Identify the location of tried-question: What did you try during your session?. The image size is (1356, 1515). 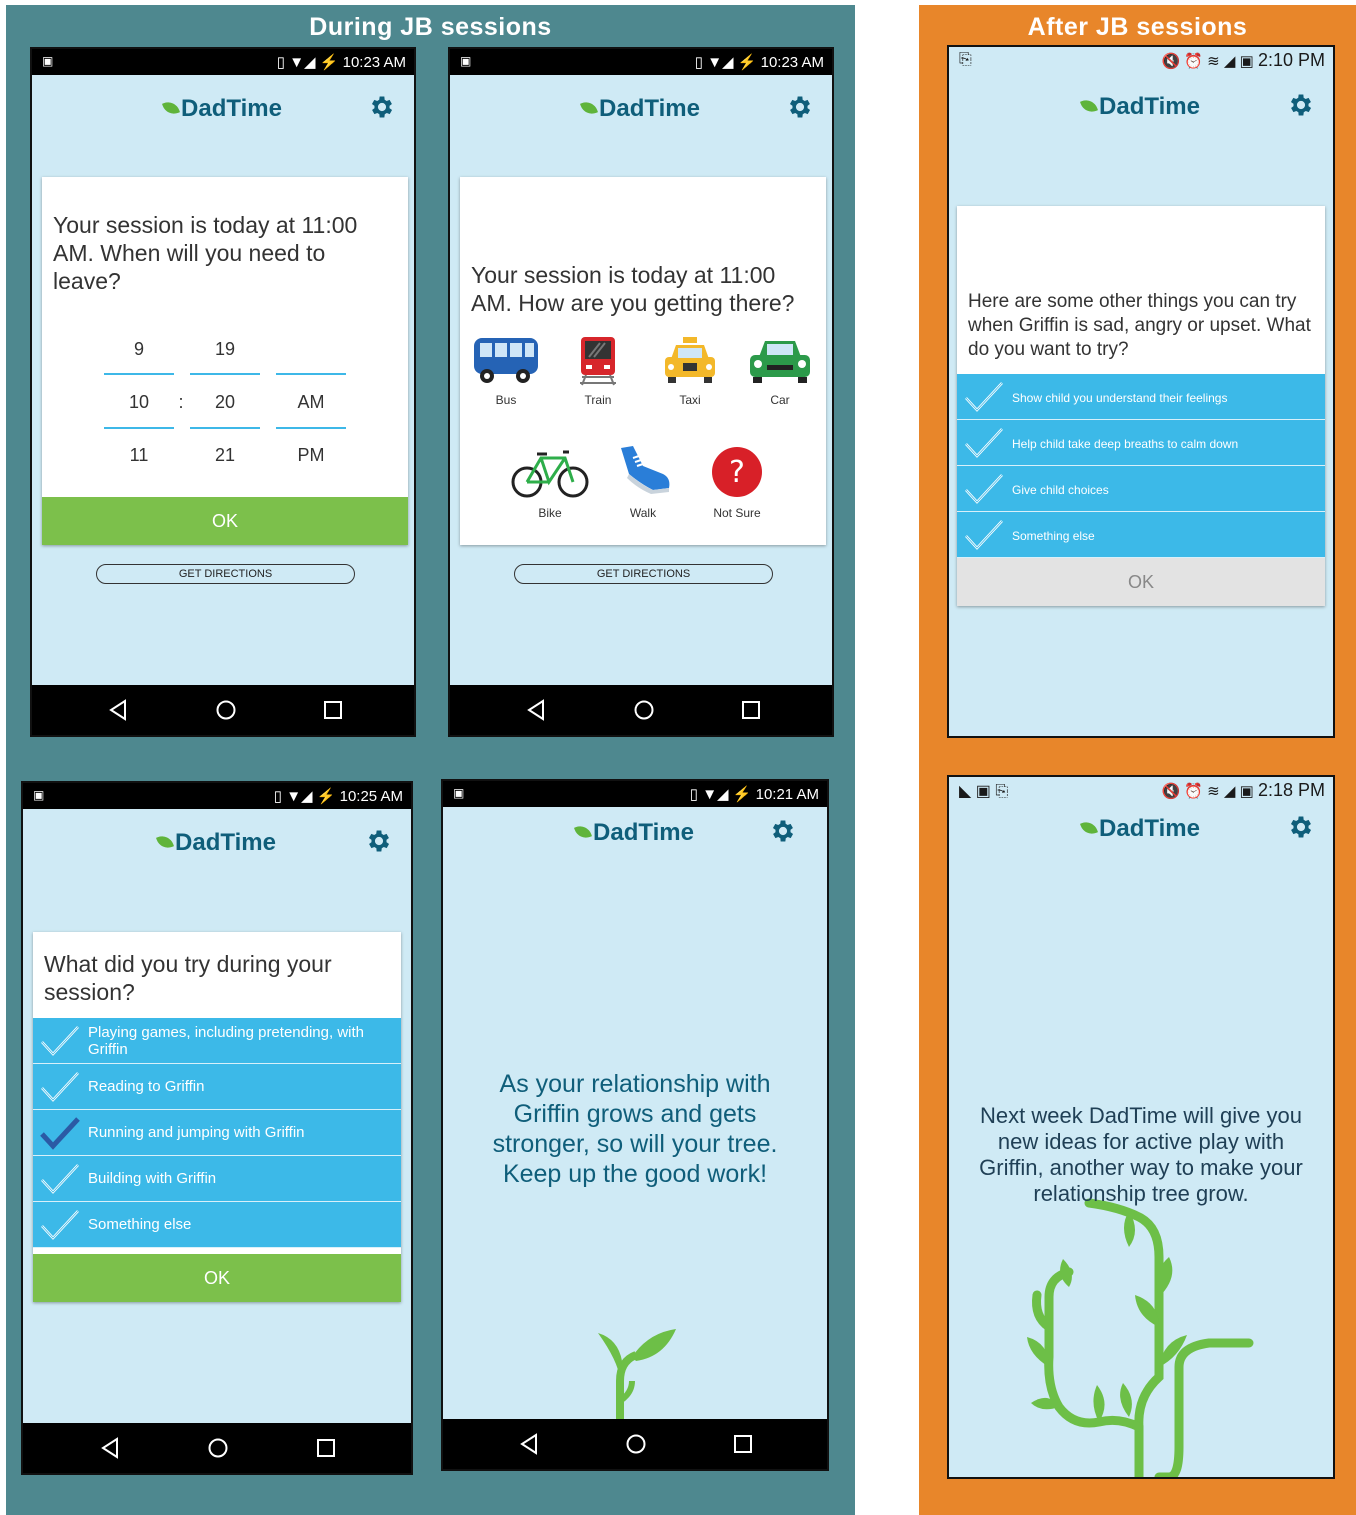
(188, 978).